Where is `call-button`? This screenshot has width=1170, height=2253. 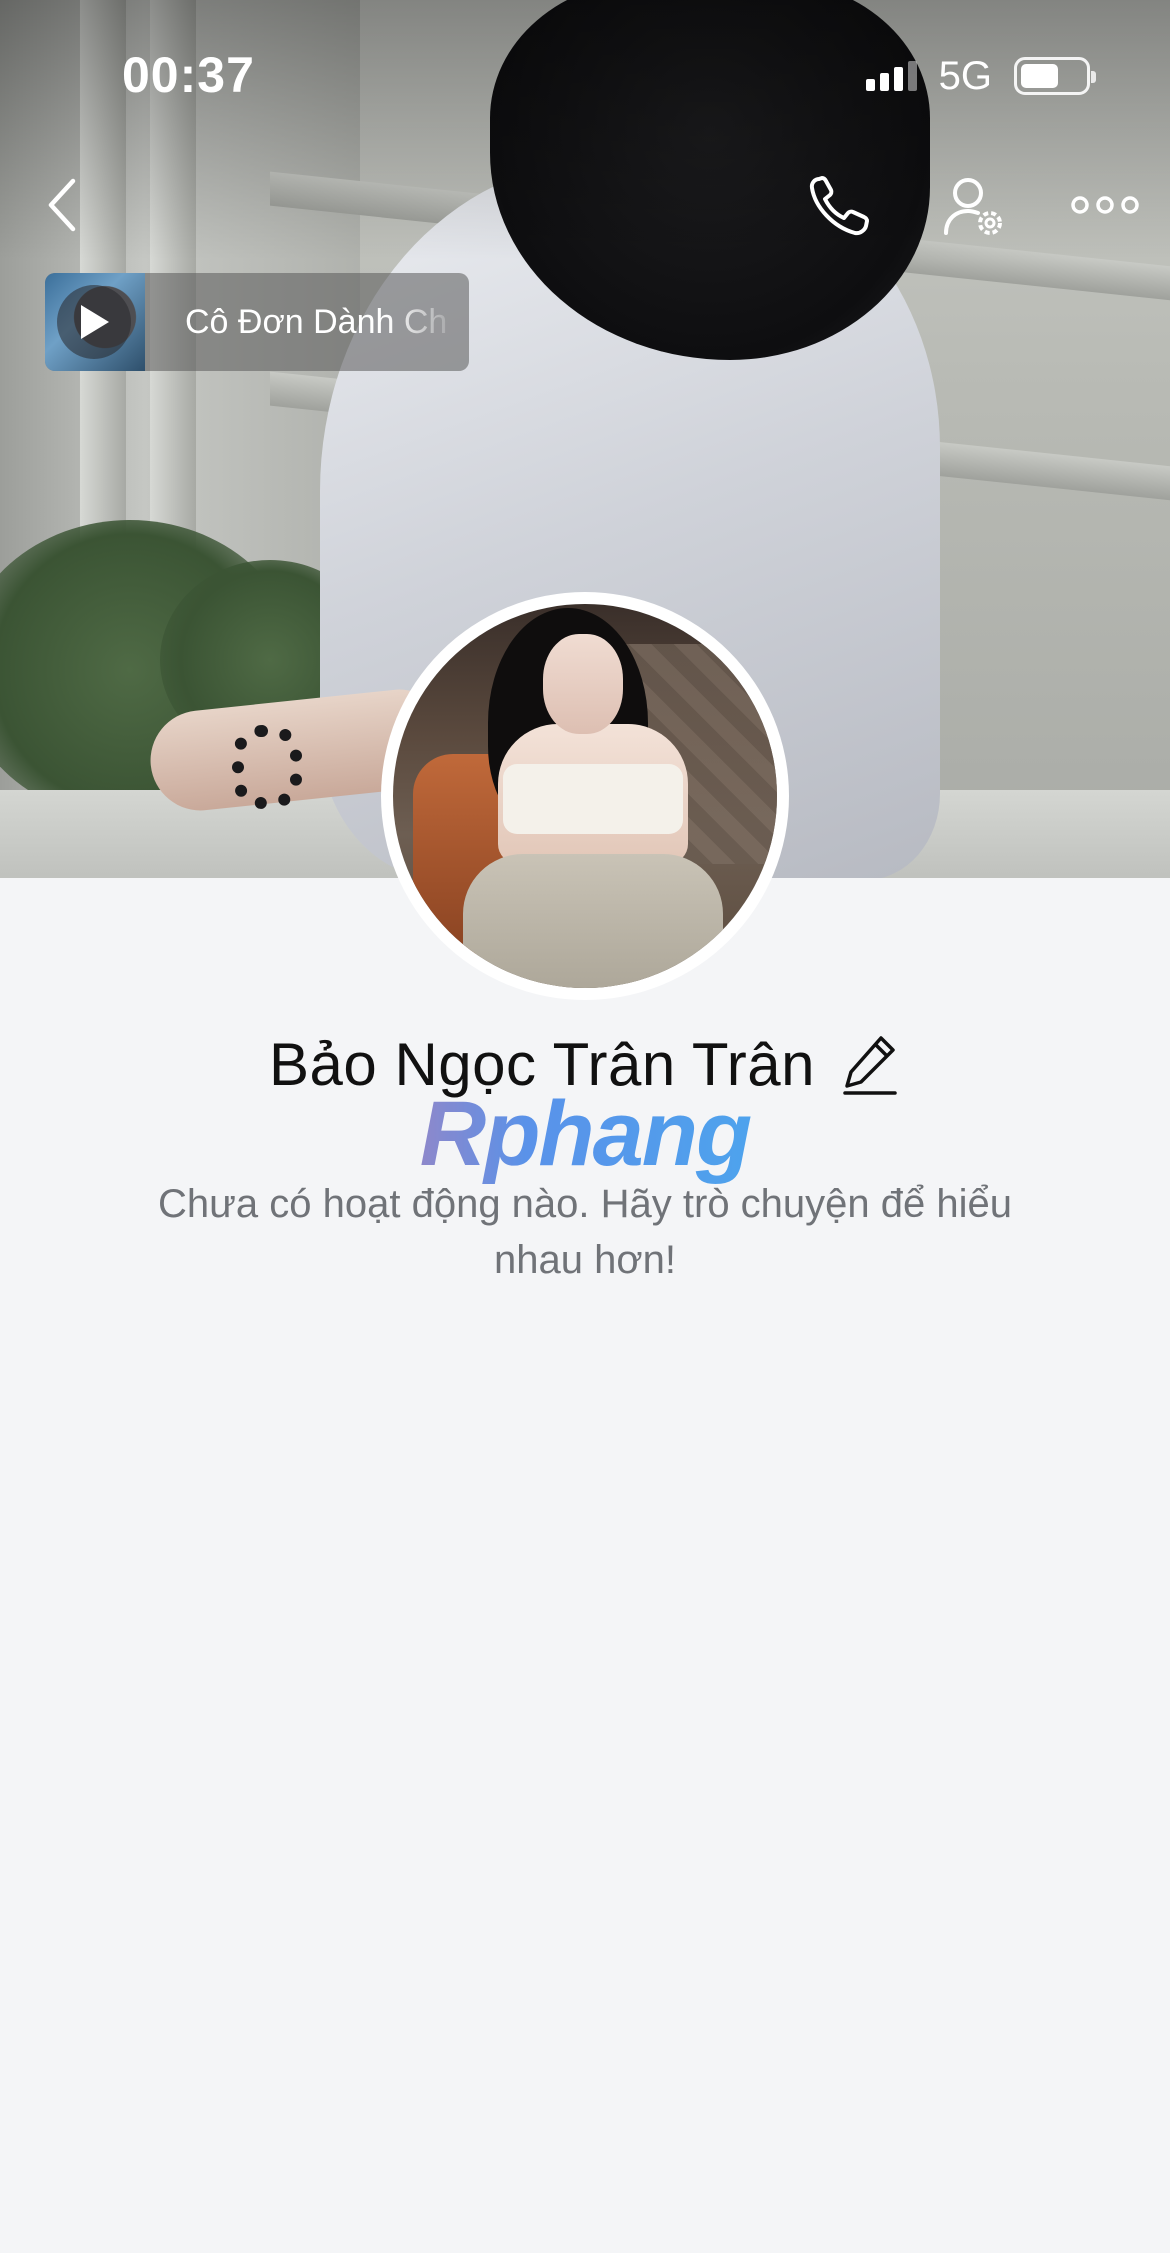
call-button is located at coordinates (840, 206).